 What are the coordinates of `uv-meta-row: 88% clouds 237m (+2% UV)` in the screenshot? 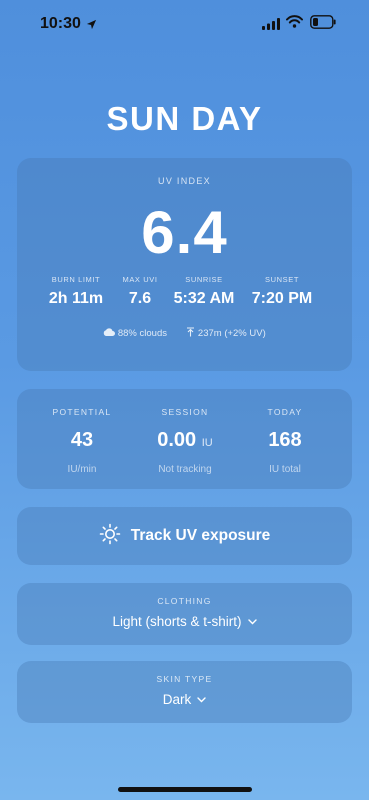 It's located at (184, 333).